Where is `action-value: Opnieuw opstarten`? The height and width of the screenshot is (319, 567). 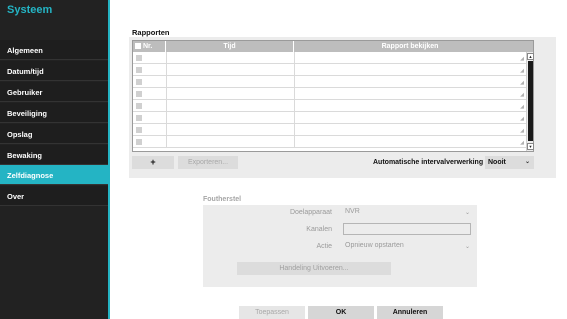 action-value: Opnieuw opstarten is located at coordinates (374, 245).